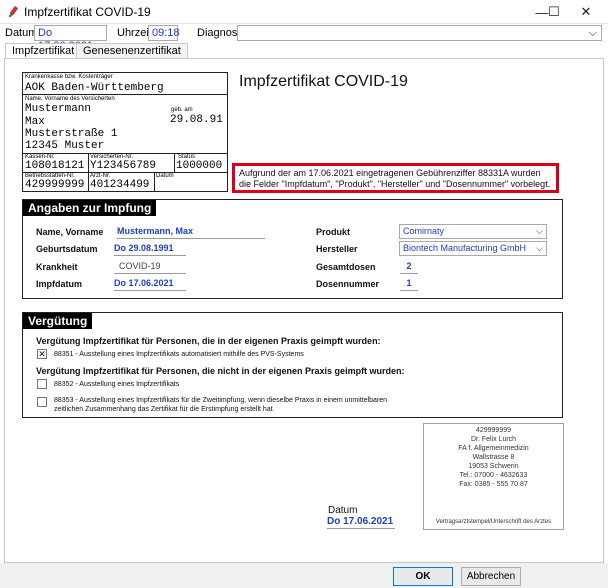 This screenshot has width=608, height=588. I want to click on birthdate: 29.08.91, so click(196, 120).